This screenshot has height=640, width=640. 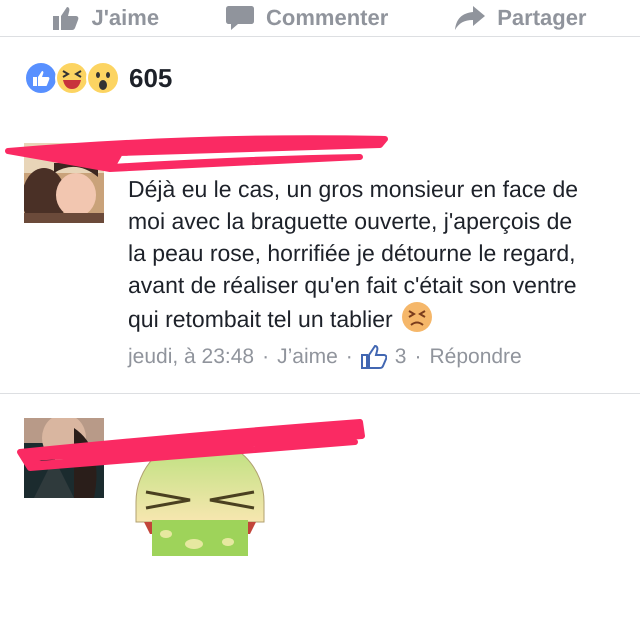 I want to click on like-count: 3, so click(x=400, y=357).